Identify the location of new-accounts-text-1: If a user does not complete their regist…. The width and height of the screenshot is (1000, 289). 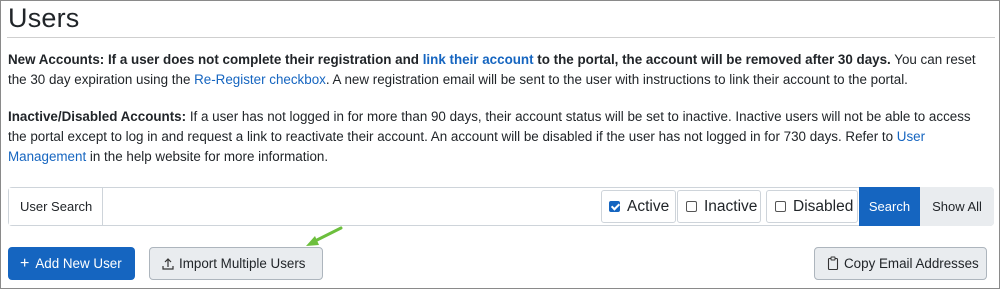
(263, 59).